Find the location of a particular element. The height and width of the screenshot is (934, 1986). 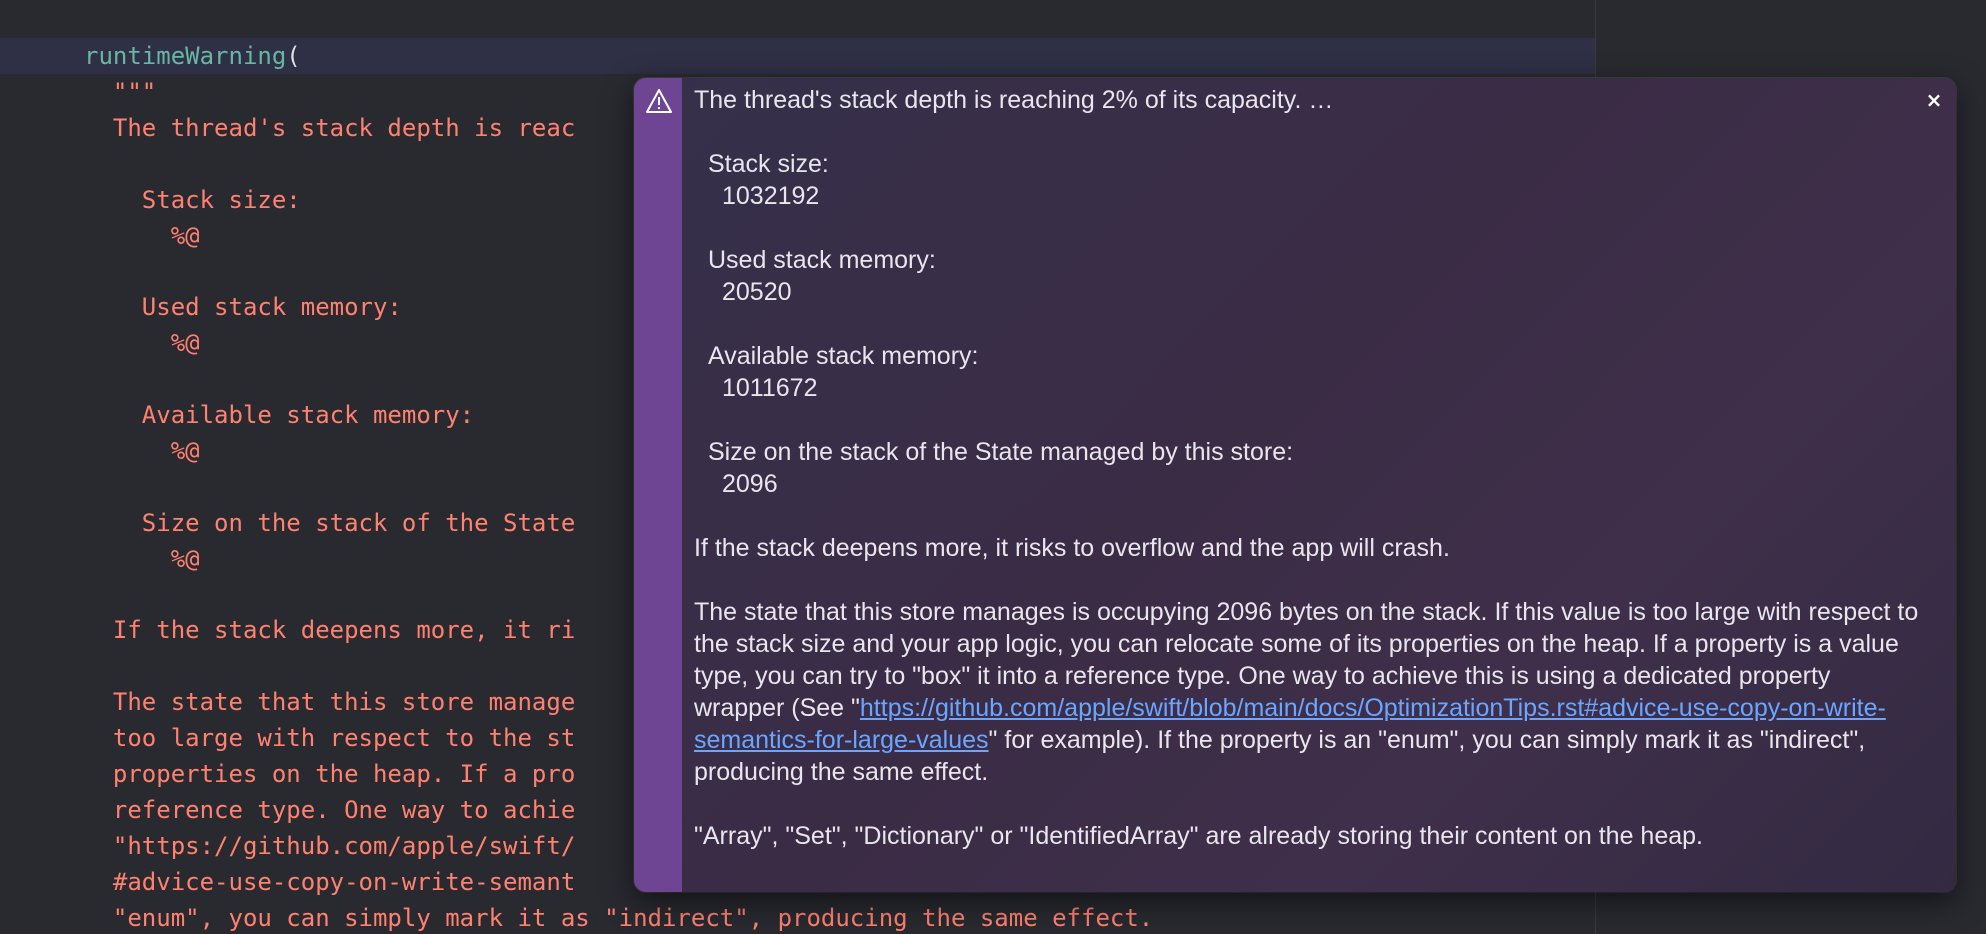

warning-triangle-icon is located at coordinates (659, 101).